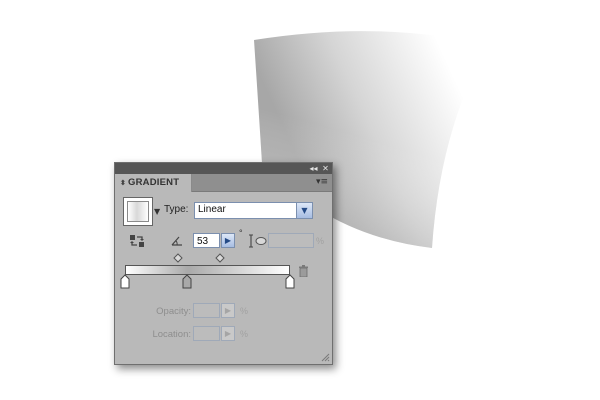 The height and width of the screenshot is (400, 600). What do you see at coordinates (322, 182) in the screenshot?
I see `panel-menu-icon: ▾≡` at bounding box center [322, 182].